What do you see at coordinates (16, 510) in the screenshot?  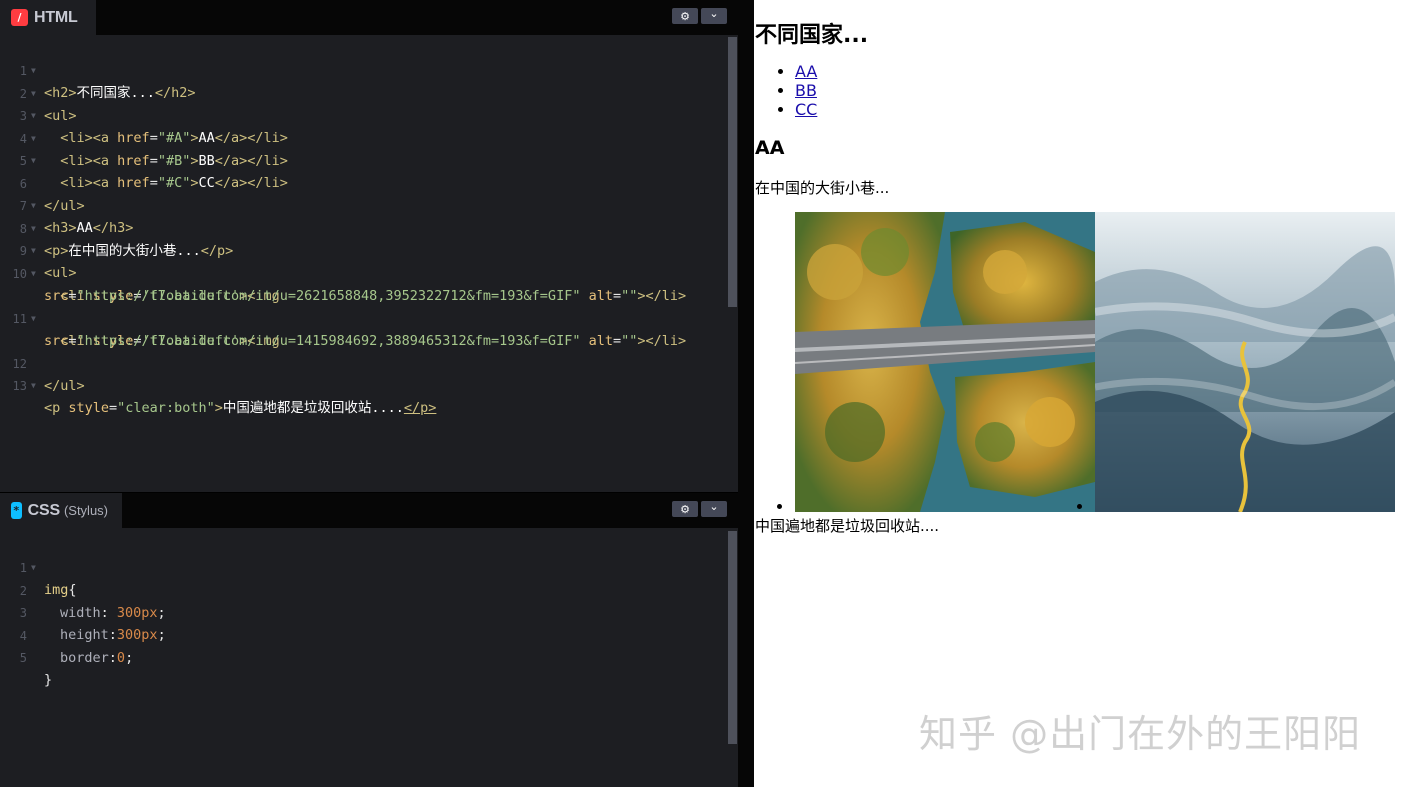 I see `css-icon: *` at bounding box center [16, 510].